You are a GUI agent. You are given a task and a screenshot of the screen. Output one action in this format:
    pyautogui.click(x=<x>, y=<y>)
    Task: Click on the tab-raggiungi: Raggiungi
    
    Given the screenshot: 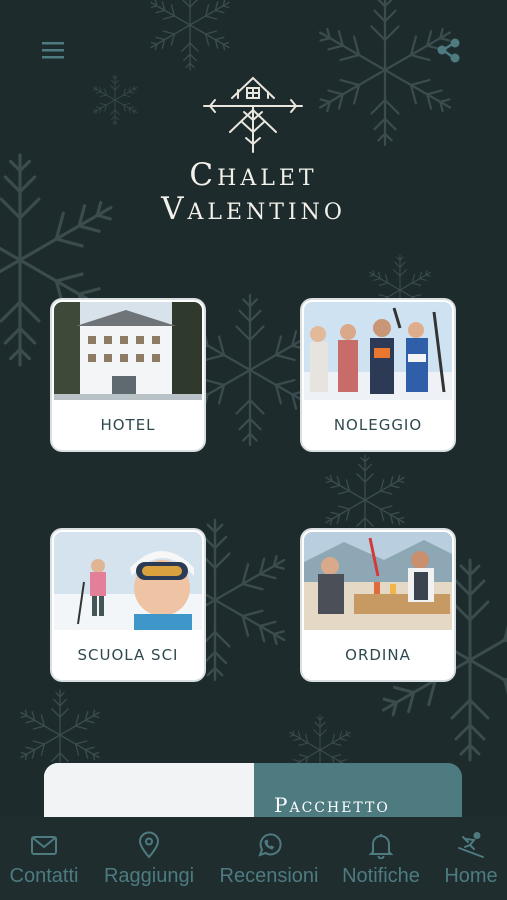 What is the action you would take?
    pyautogui.click(x=149, y=858)
    